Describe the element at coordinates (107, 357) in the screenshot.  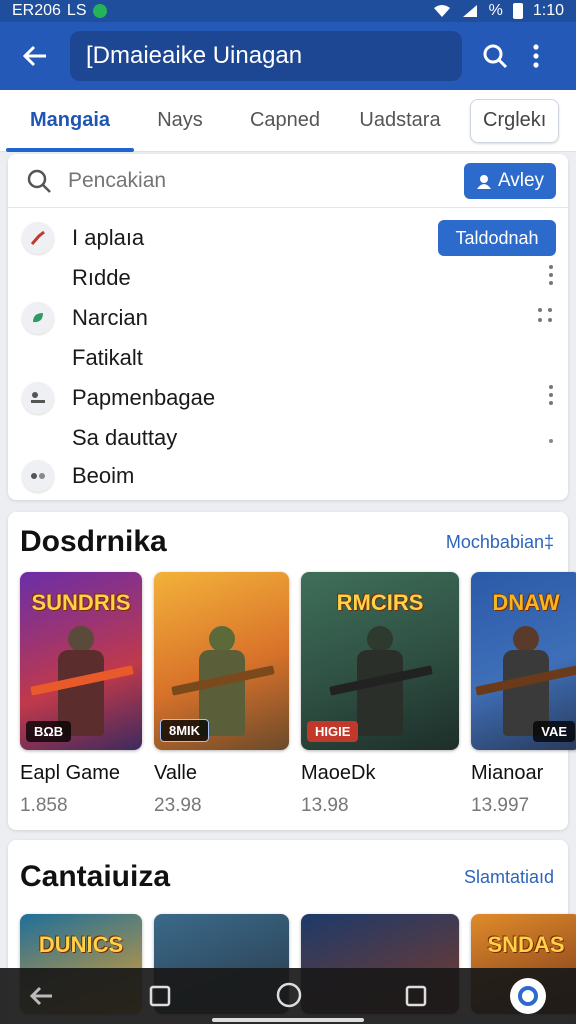
I see `list-item-label: Fatikalt` at that location.